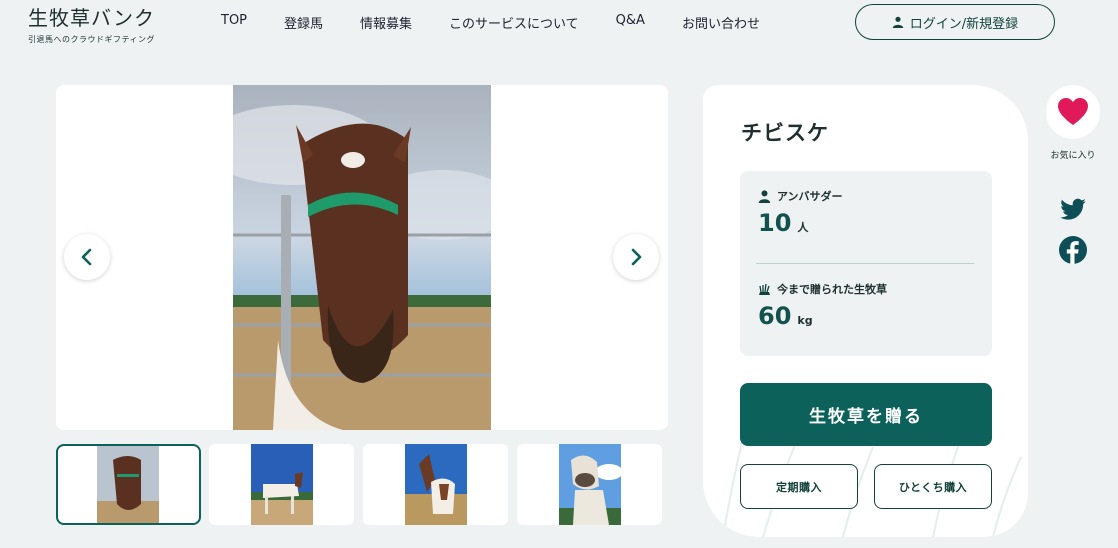 This screenshot has height=548, width=1118. I want to click on favorite-button, so click(1073, 112).